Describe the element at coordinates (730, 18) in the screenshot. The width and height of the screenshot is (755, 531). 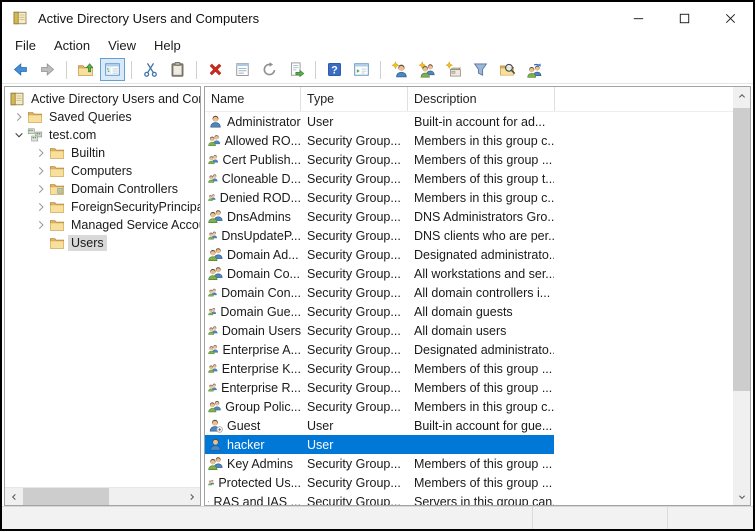
I see `close-button` at that location.